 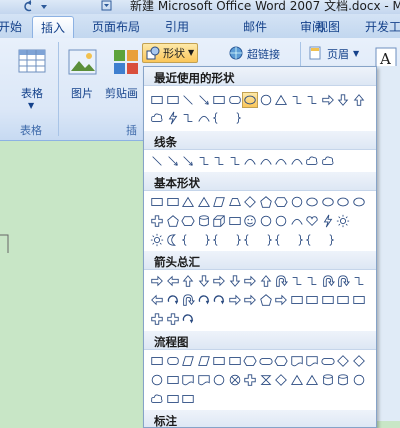 What do you see at coordinates (235, 202) in the screenshot?
I see `shape-trap-icon` at bounding box center [235, 202].